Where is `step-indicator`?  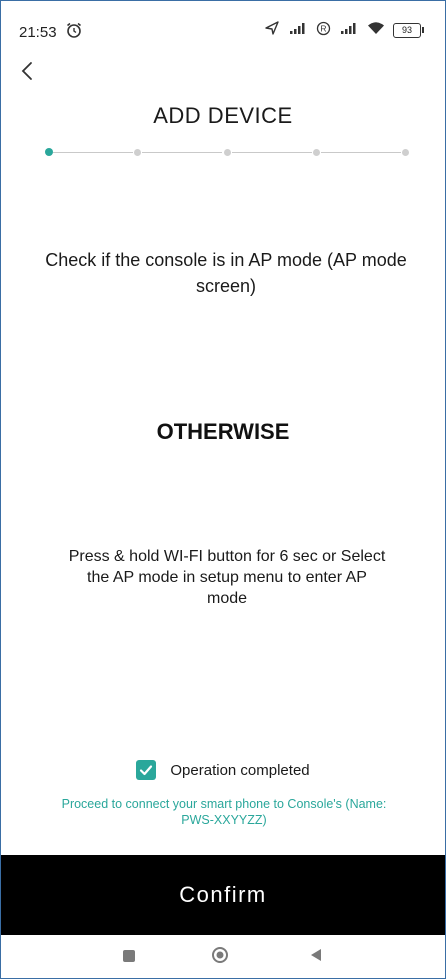 step-indicator is located at coordinates (230, 153).